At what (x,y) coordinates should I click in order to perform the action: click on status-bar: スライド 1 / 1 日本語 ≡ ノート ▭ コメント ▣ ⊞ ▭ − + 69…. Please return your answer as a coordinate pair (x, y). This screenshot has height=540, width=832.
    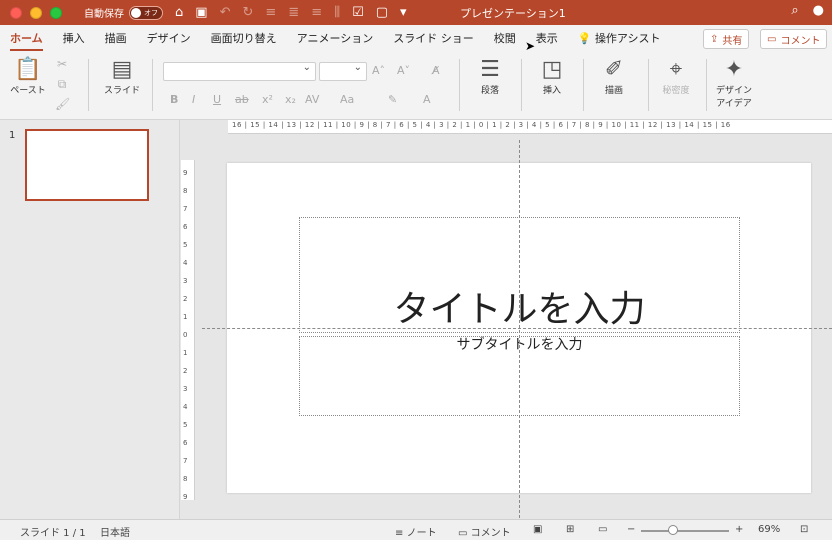
    Looking at the image, I should click on (416, 529).